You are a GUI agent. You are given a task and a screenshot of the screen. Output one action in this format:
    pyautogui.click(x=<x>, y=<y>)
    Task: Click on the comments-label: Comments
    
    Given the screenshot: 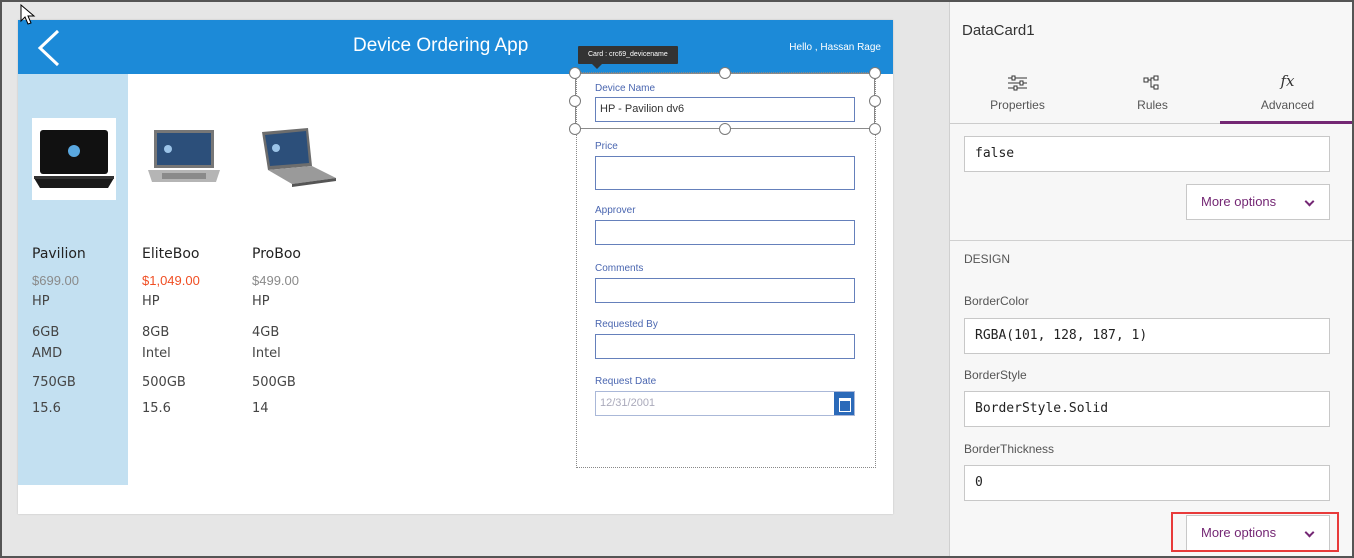 What is the action you would take?
    pyautogui.click(x=619, y=268)
    